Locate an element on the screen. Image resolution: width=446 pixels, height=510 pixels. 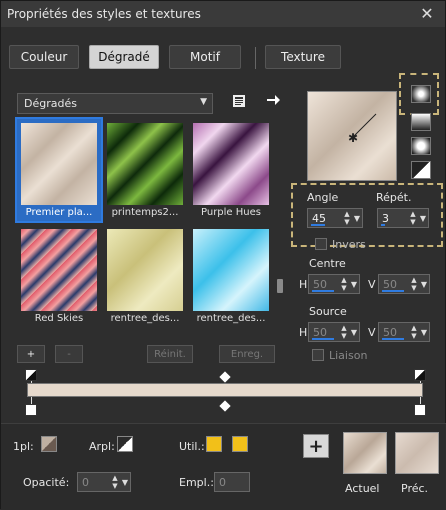
angle-label: Angle is located at coordinates (323, 197).